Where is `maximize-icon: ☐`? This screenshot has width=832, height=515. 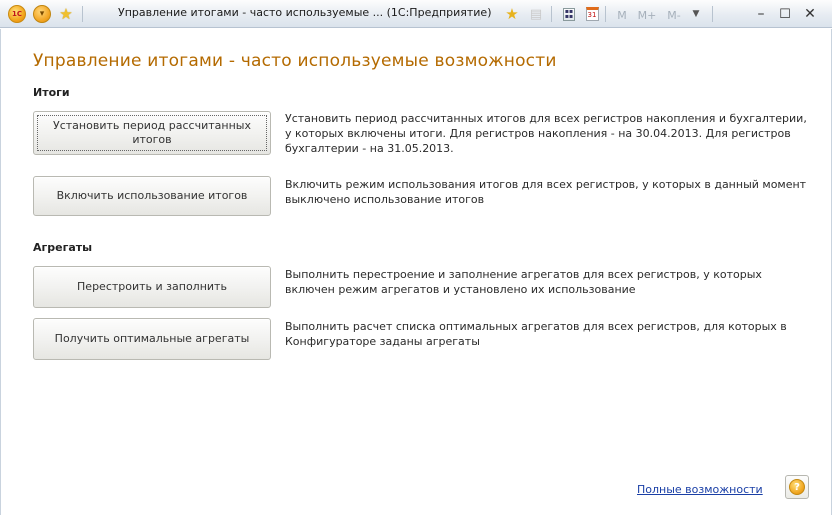
maximize-icon: ☐ is located at coordinates (785, 14).